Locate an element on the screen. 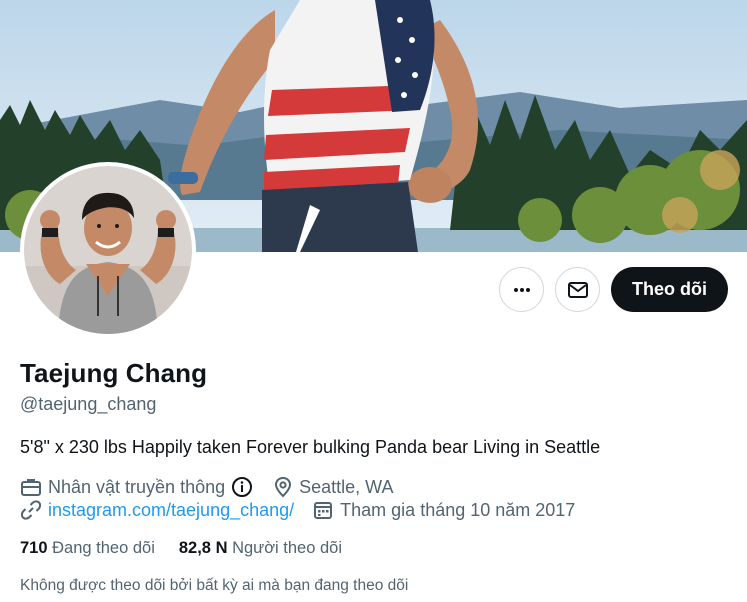  followers-label: Người theo dõi is located at coordinates (287, 548).